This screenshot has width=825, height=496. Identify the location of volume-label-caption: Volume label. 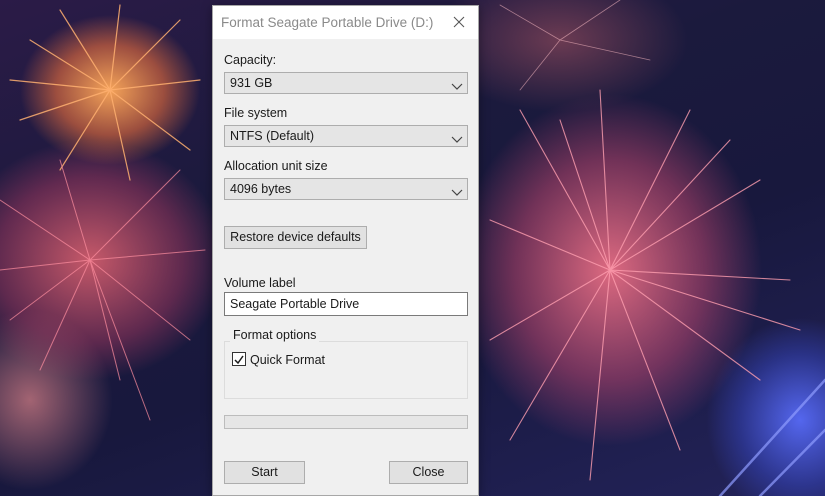
(260, 283).